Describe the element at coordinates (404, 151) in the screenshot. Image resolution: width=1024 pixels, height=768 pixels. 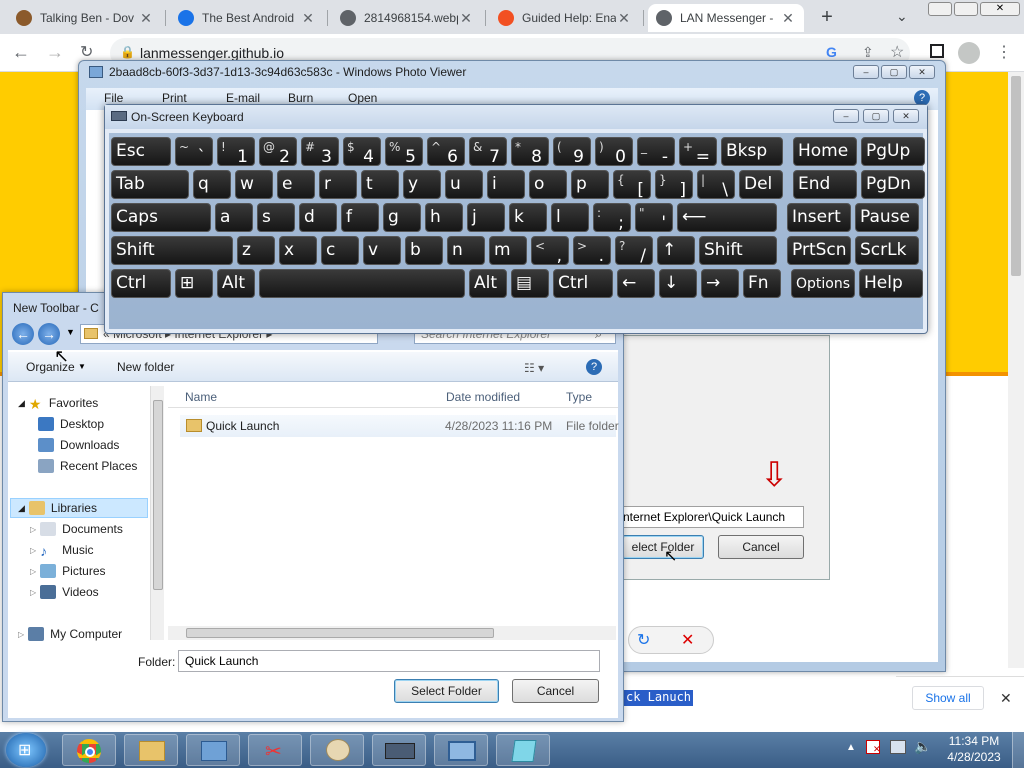
I see `key-5: % 5` at that location.